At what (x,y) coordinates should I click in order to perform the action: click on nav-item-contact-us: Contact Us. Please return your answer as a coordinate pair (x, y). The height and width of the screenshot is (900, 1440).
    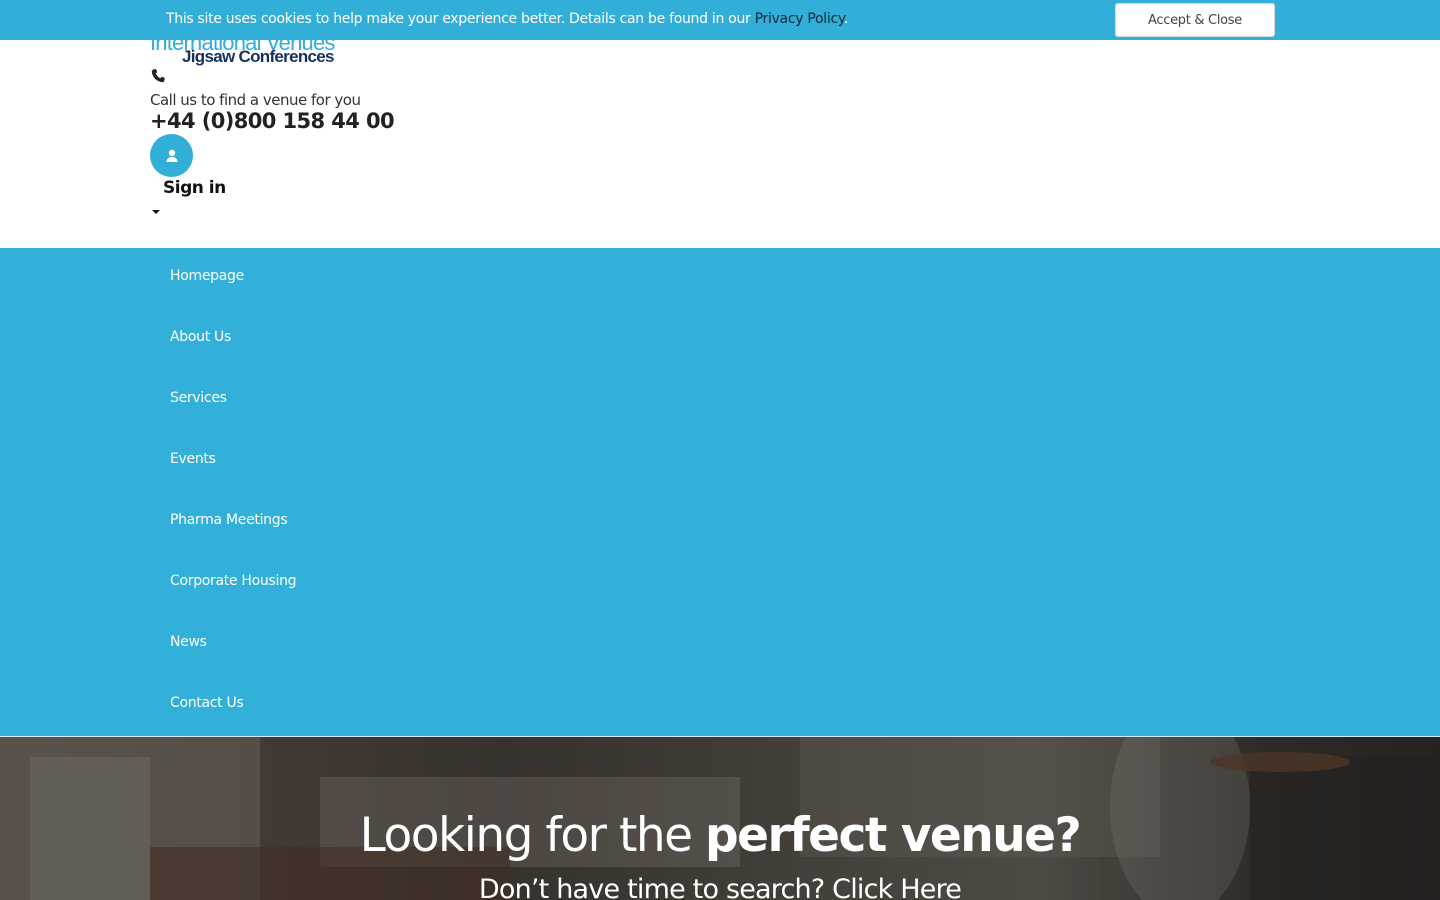
    Looking at the image, I should click on (207, 703).